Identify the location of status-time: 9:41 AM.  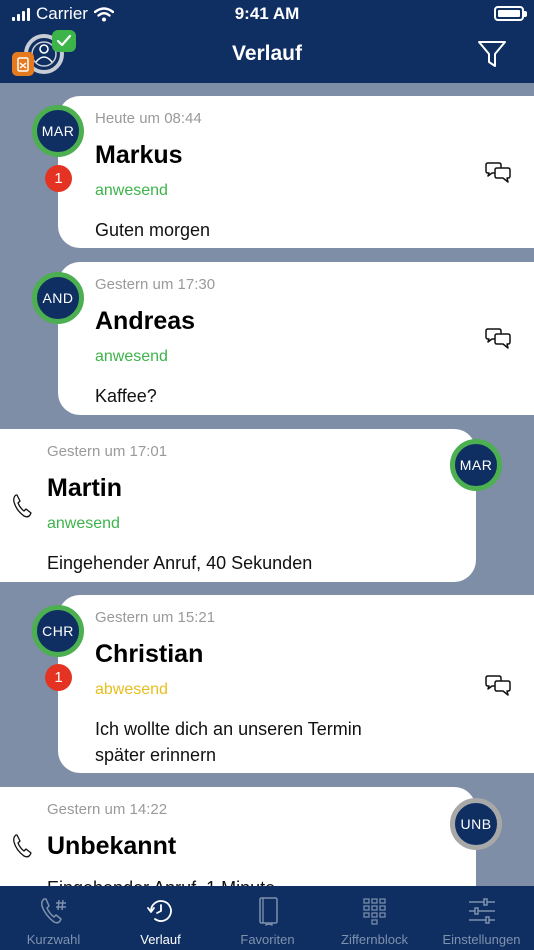
(267, 13).